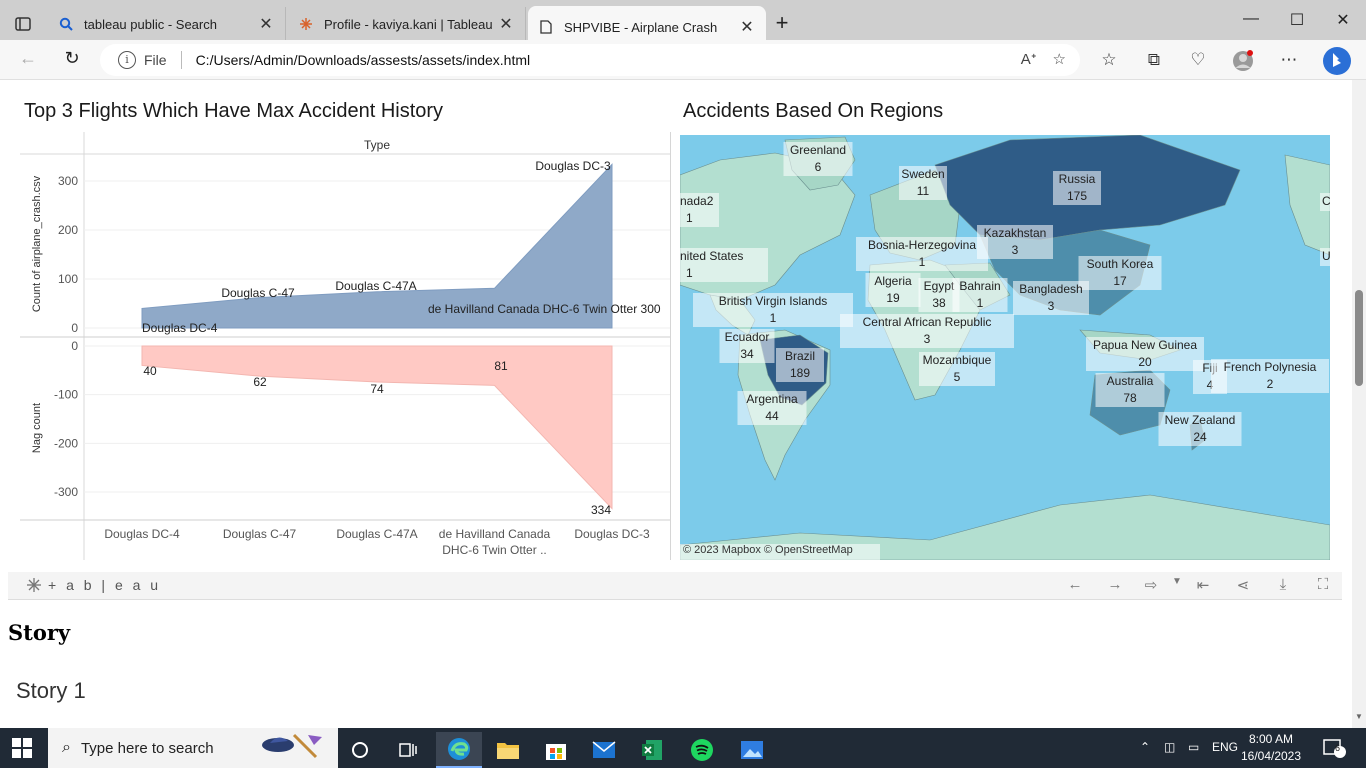 Image resolution: width=1366 pixels, height=768 pixels. What do you see at coordinates (782, 24) in the screenshot?
I see `new-tab-button: +` at bounding box center [782, 24].